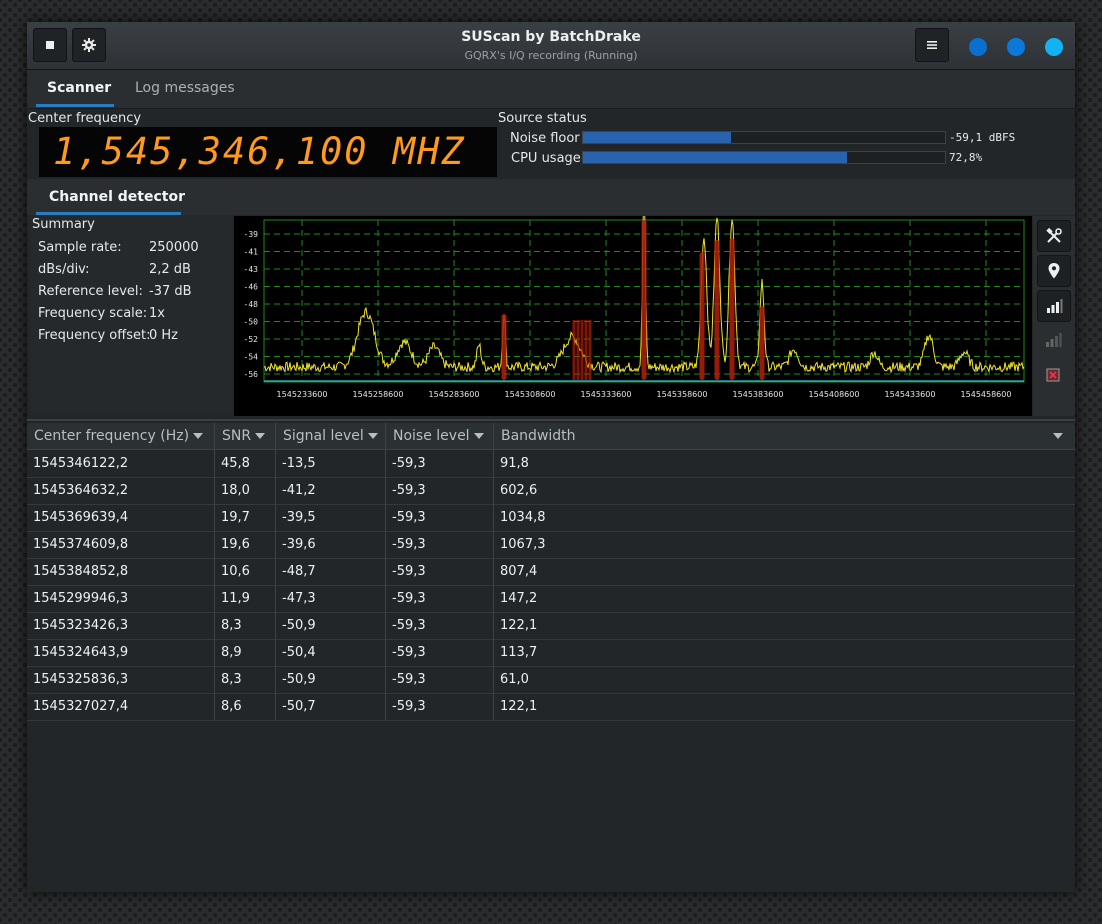 The height and width of the screenshot is (924, 1102). What do you see at coordinates (454, 394) in the screenshot?
I see `x-tick-label: 1545283600` at bounding box center [454, 394].